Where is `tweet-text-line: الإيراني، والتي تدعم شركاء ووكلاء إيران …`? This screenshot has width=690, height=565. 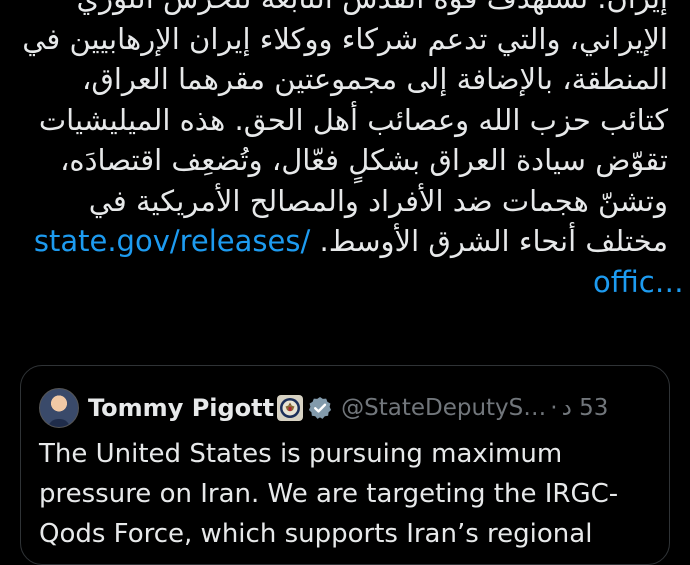
tweet-text-line: الإيراني، والتي تدعم شركاء ووكلاء إيران … is located at coordinates (345, 38).